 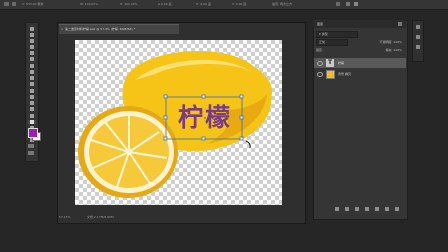 I want to click on layers-panel-header: 图层, so click(x=359, y=24).